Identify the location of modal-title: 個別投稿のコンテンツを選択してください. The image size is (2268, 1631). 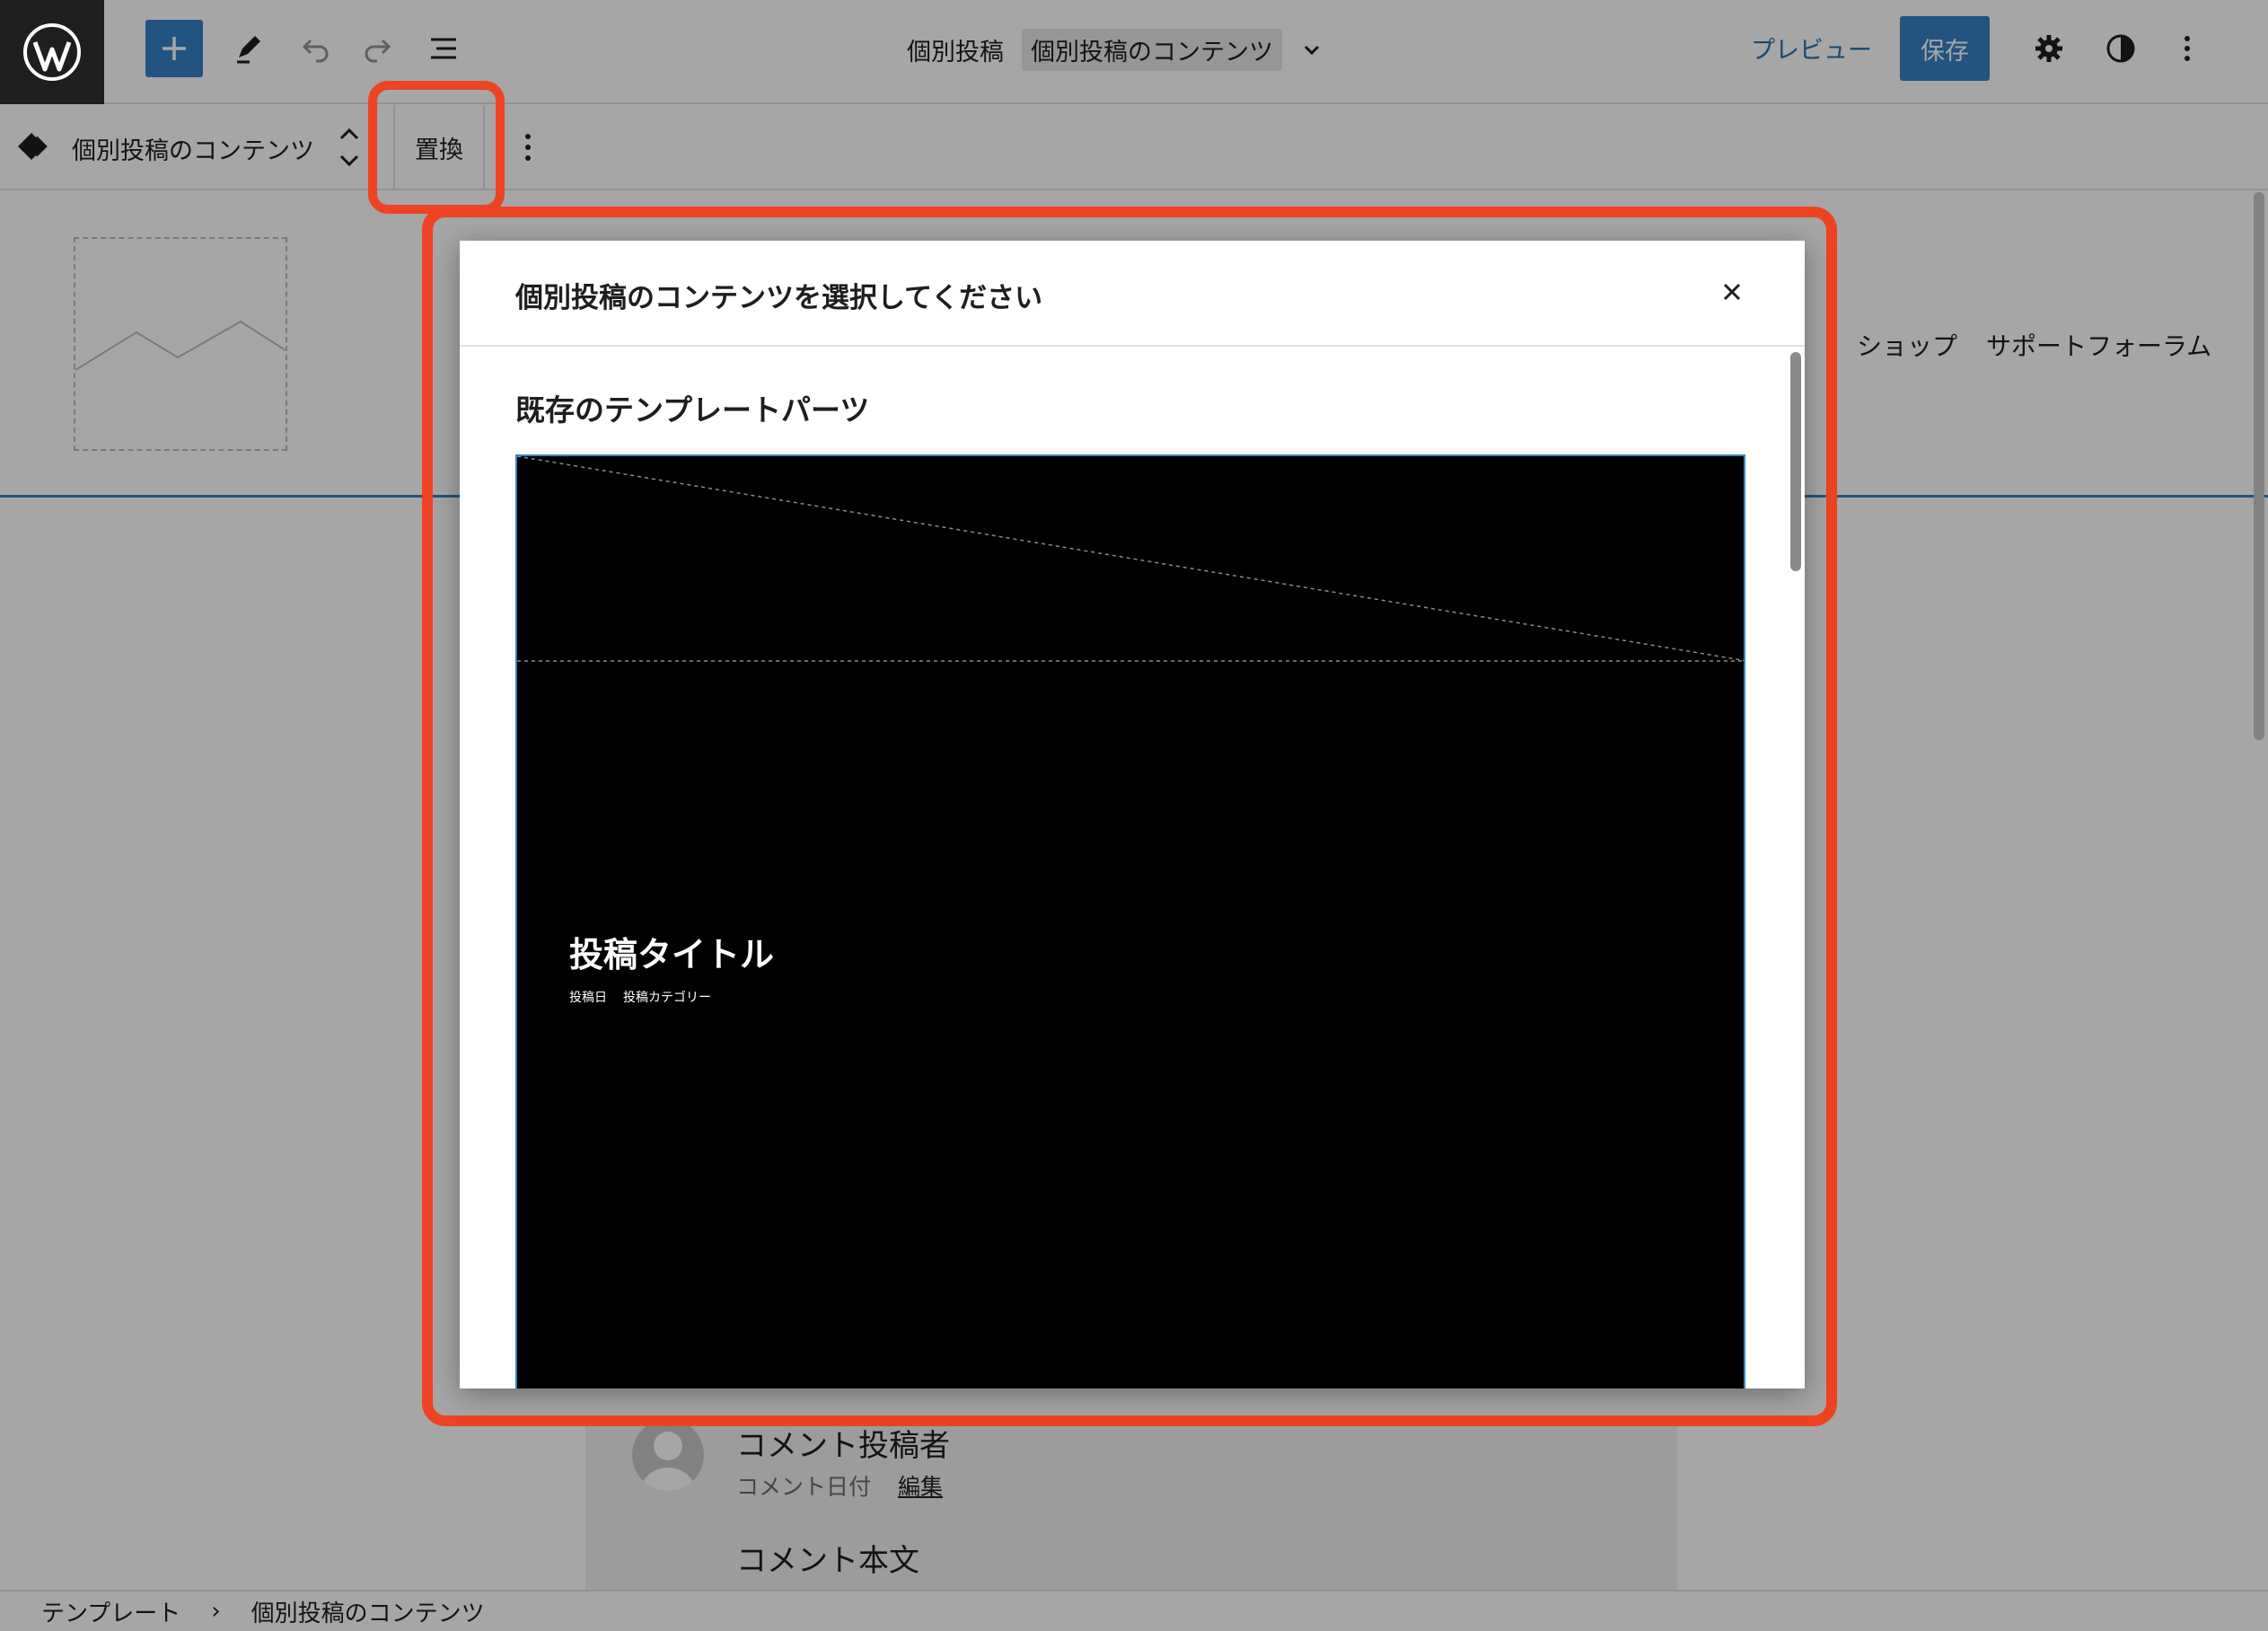
(779, 298).